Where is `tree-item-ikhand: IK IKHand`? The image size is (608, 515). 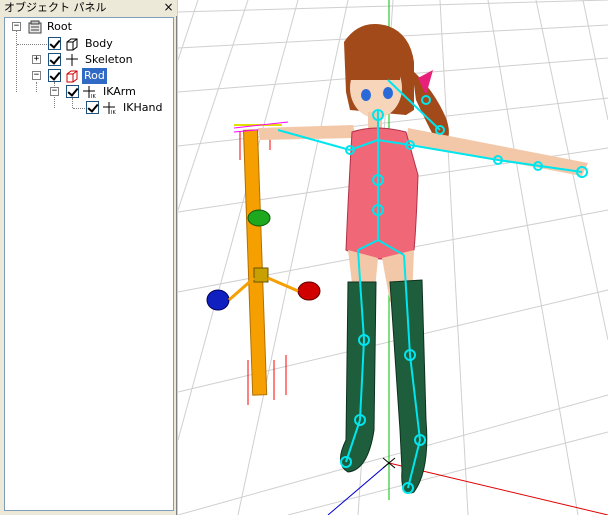 tree-item-ikhand: IK IKHand is located at coordinates (87, 108).